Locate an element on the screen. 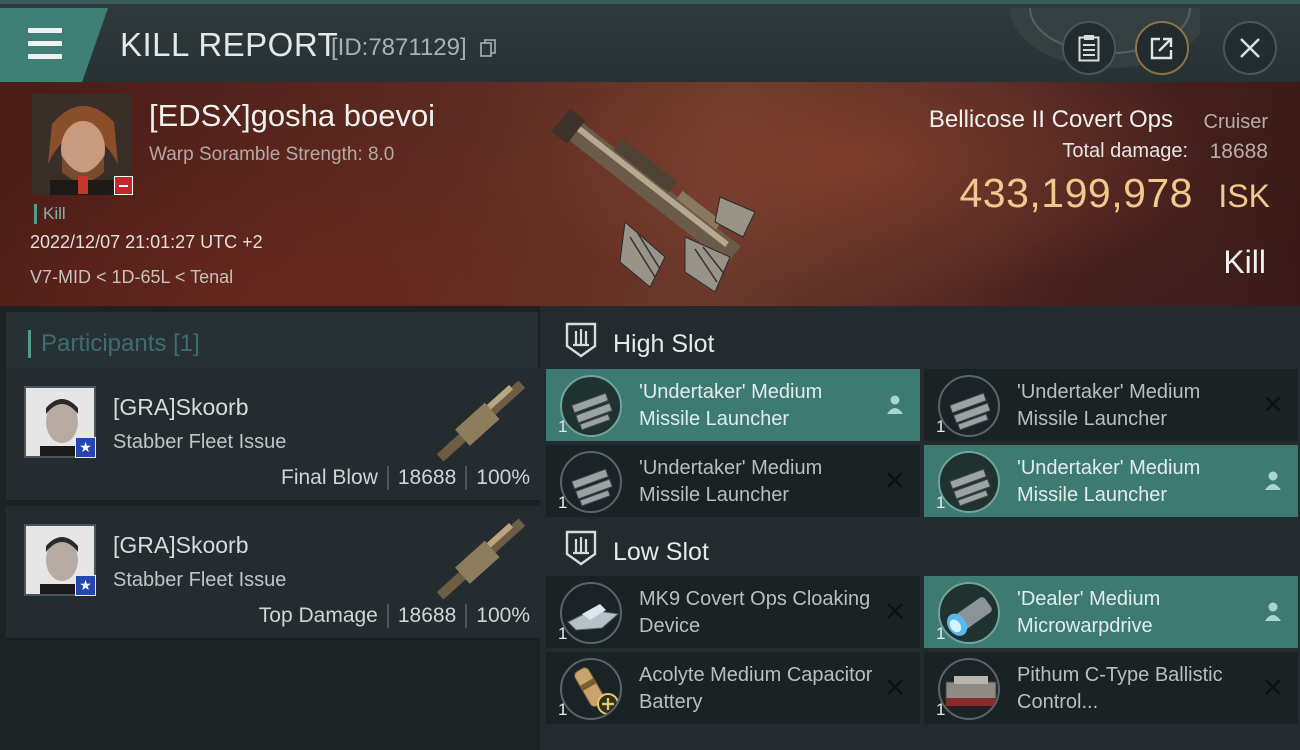  ship-render is located at coordinates (650, 192).